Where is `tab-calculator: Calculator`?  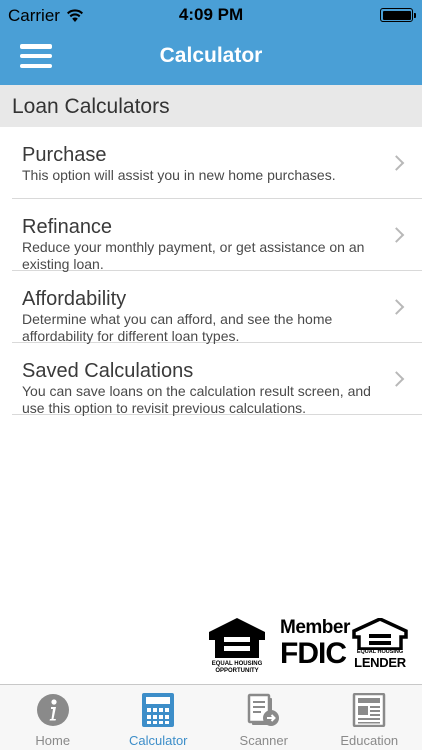
tab-calculator: Calculator is located at coordinates (159, 717).